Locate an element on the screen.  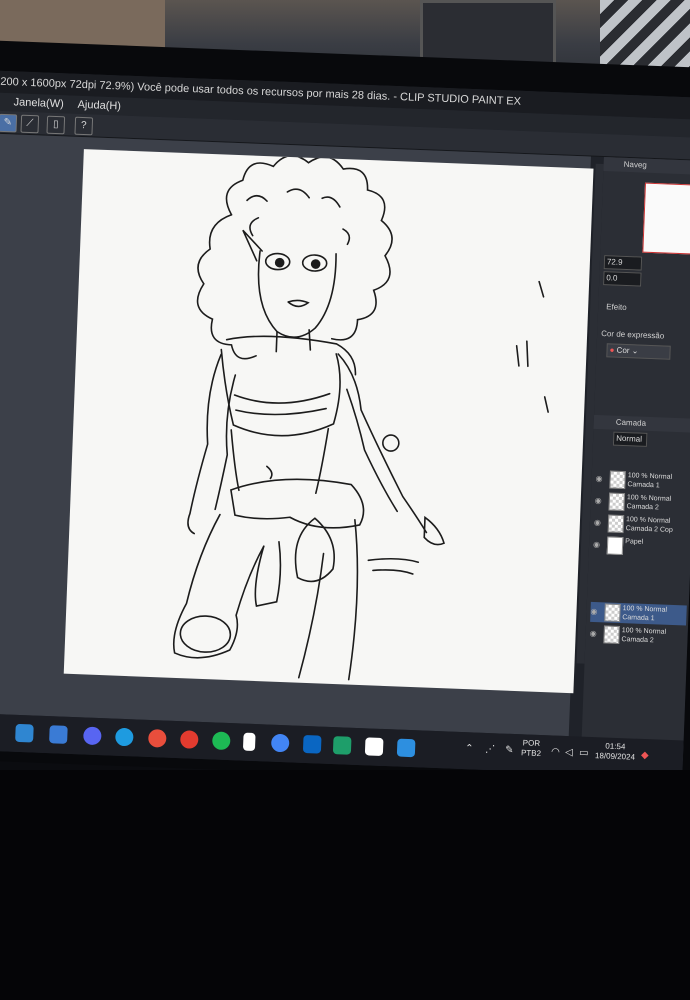
clock-date: 18/09/2024 is located at coordinates (615, 756).